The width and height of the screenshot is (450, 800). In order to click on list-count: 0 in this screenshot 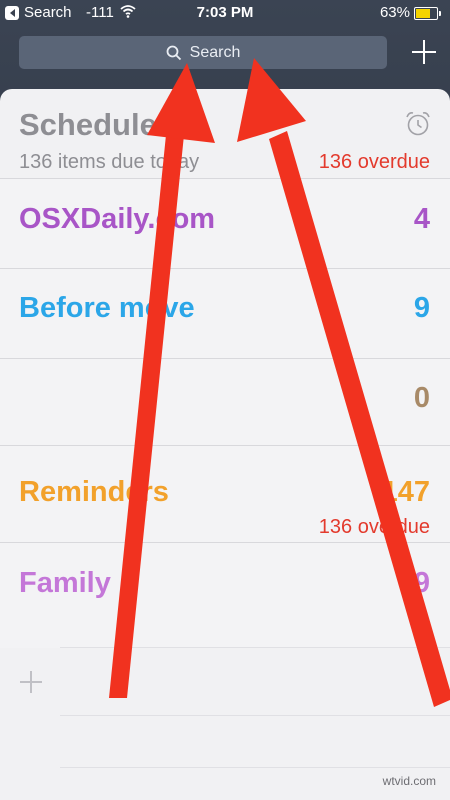, I will do `click(421, 398)`.